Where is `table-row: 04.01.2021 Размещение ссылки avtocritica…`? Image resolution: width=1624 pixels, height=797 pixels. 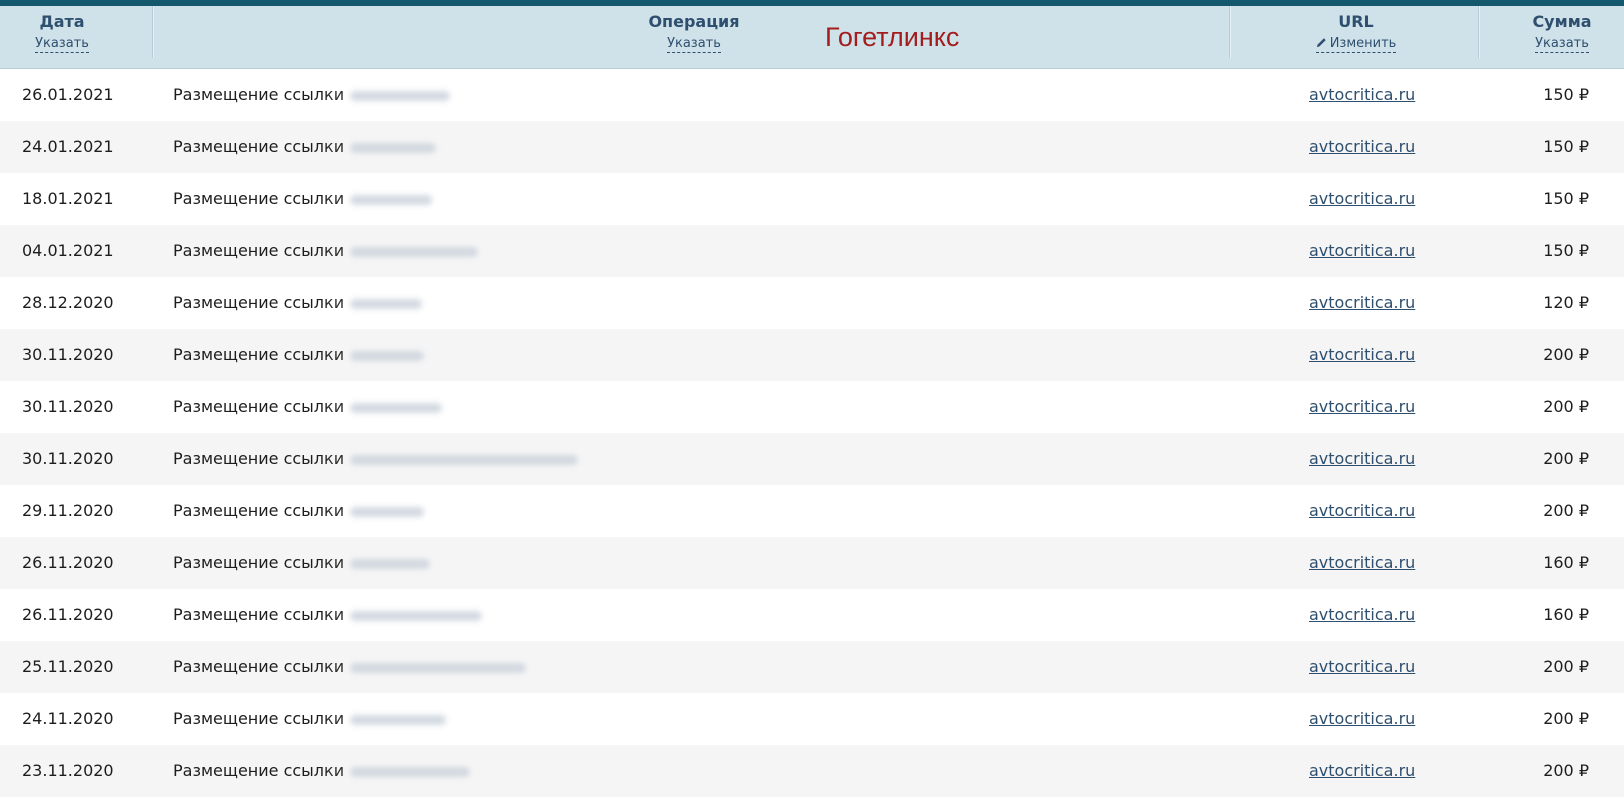 table-row: 04.01.2021 Размещение ссылки avtocritica… is located at coordinates (812, 251).